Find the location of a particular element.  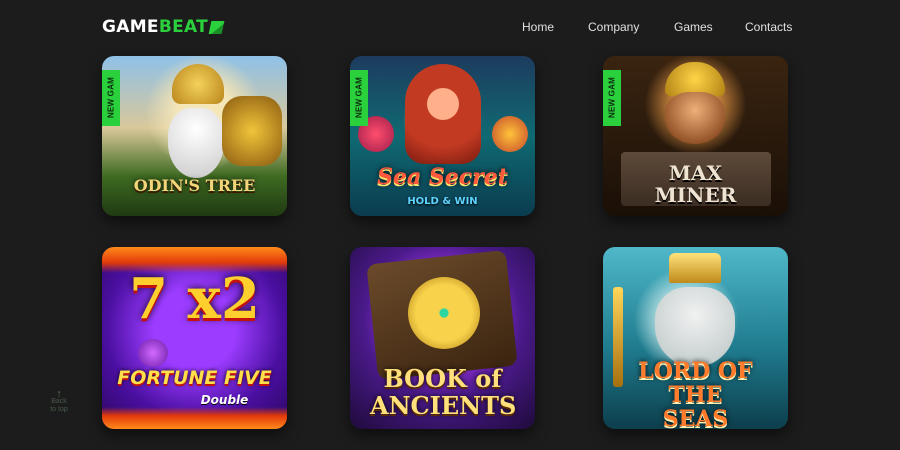

game-title-book-of-ancients: BOOK of ANCIENTS is located at coordinates (443, 392).